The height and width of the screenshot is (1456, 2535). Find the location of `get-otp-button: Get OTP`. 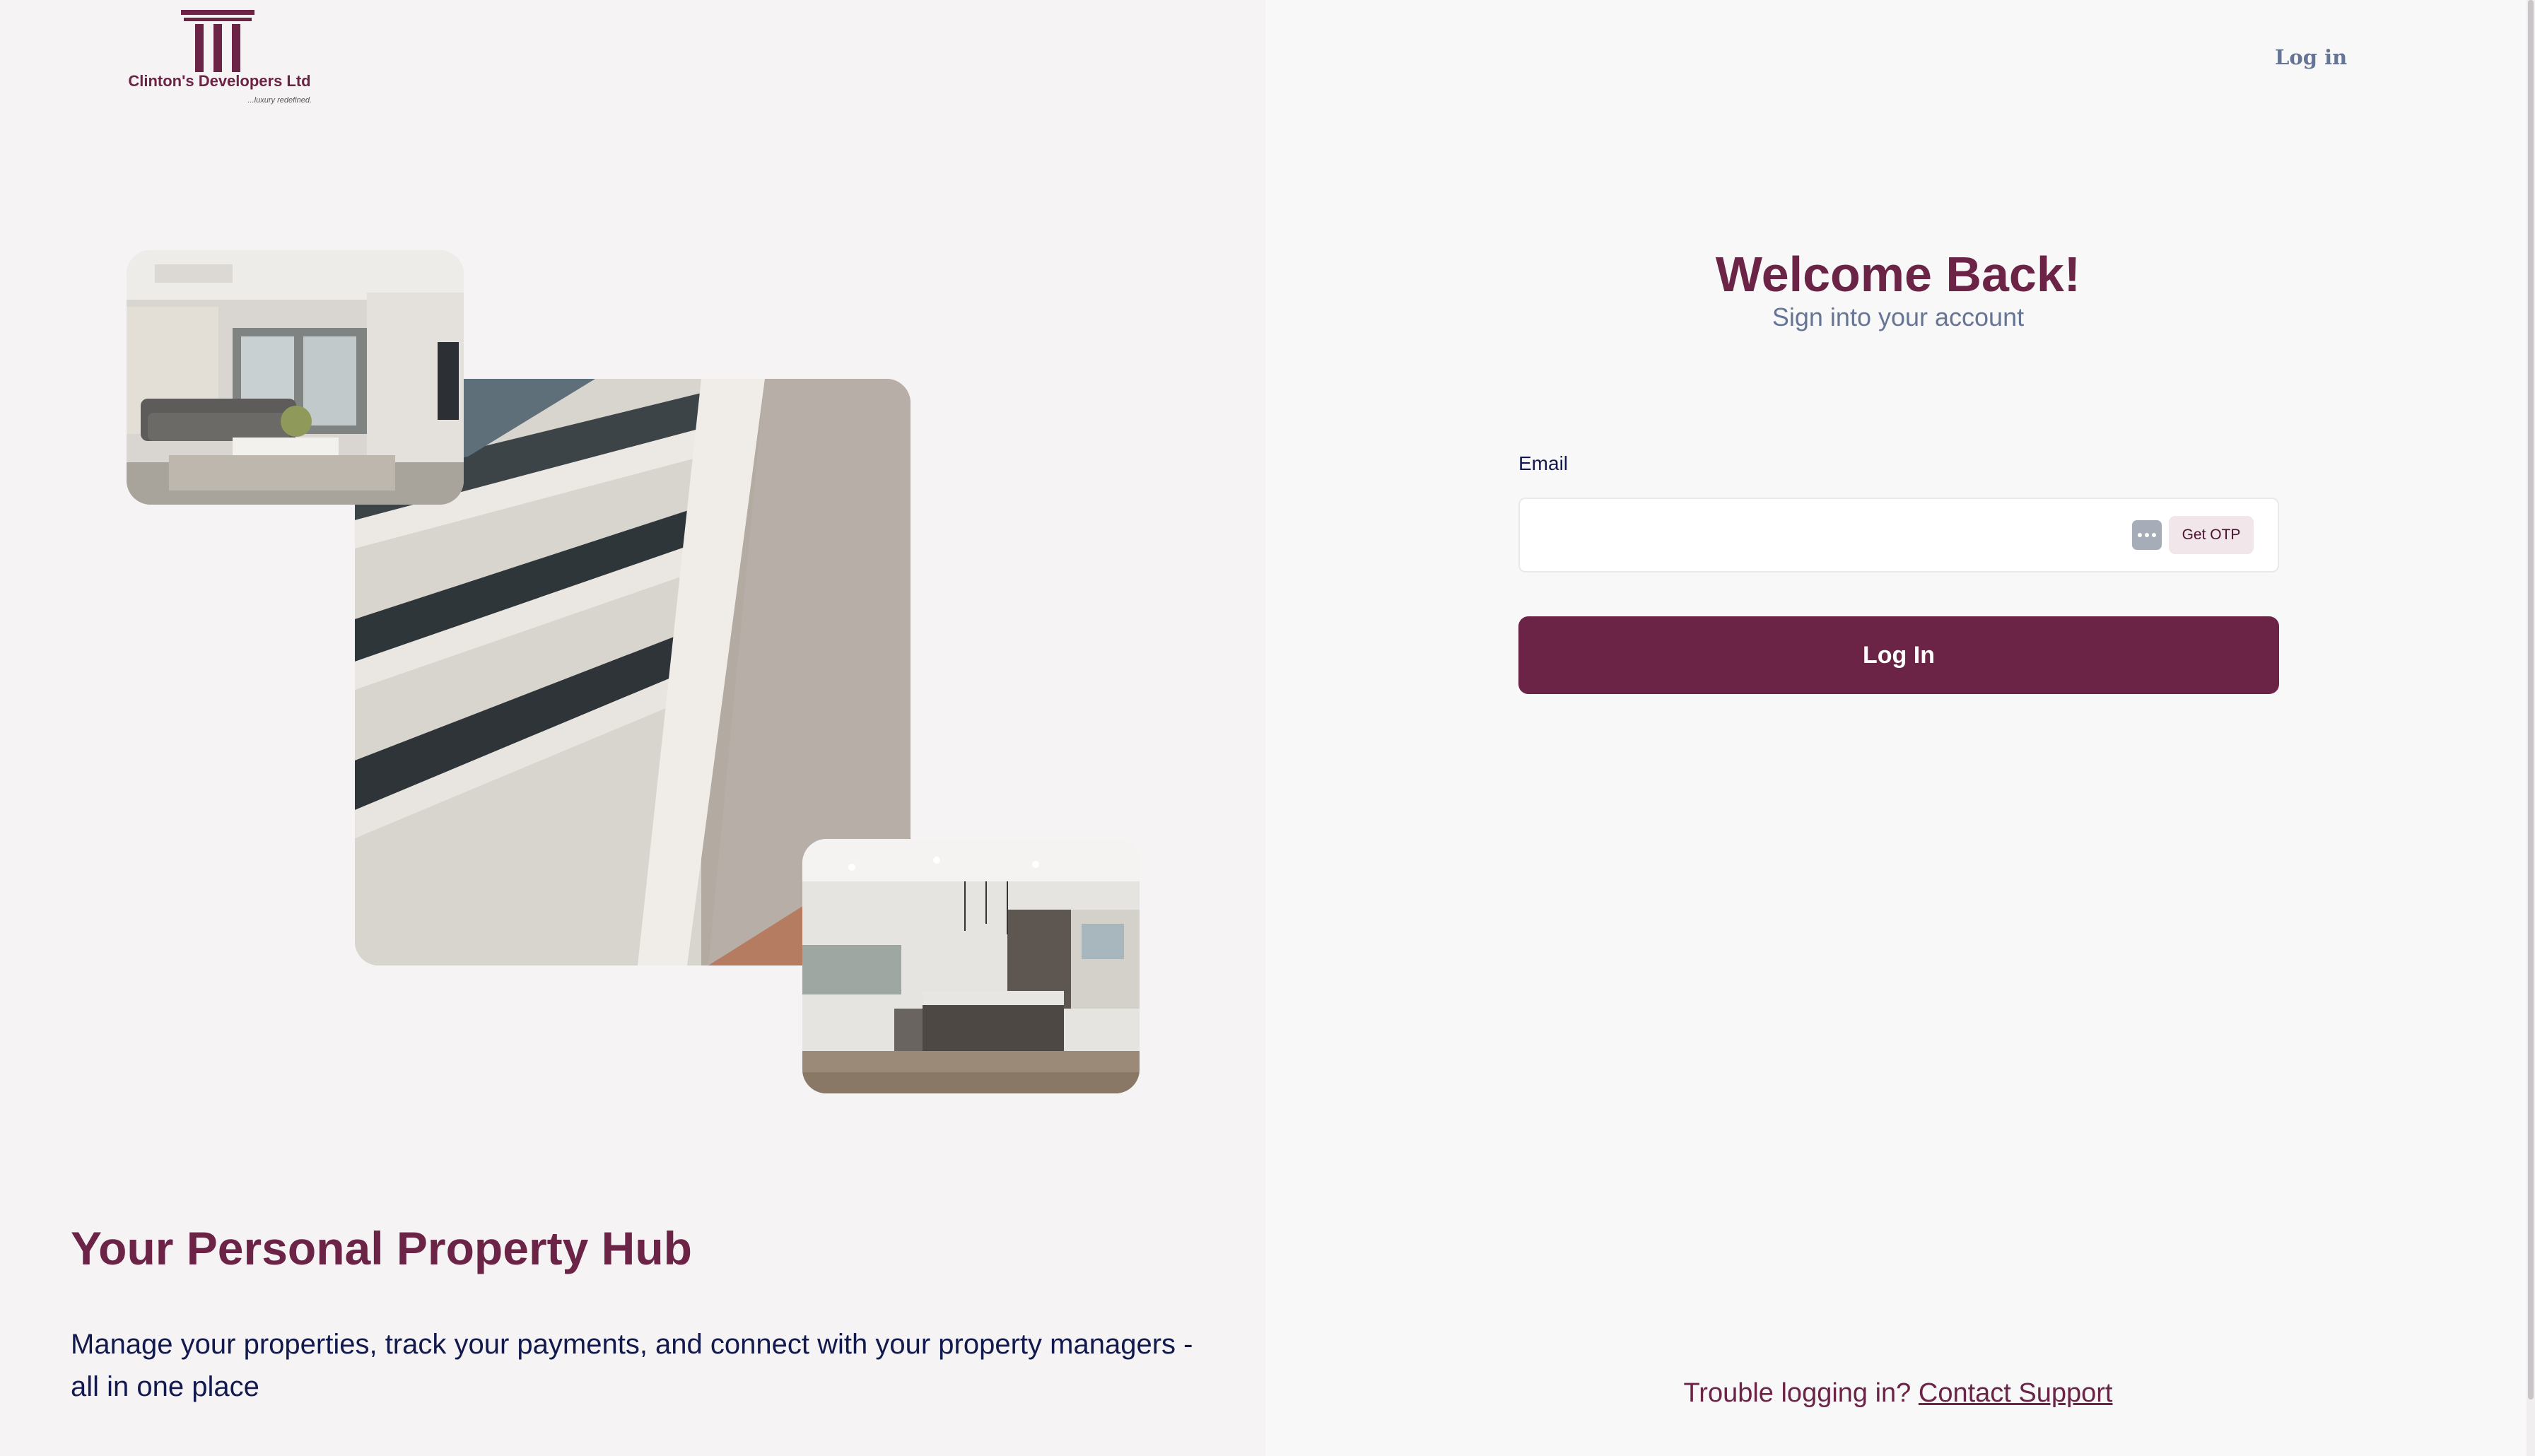

get-otp-button: Get OTP is located at coordinates (2211, 535).